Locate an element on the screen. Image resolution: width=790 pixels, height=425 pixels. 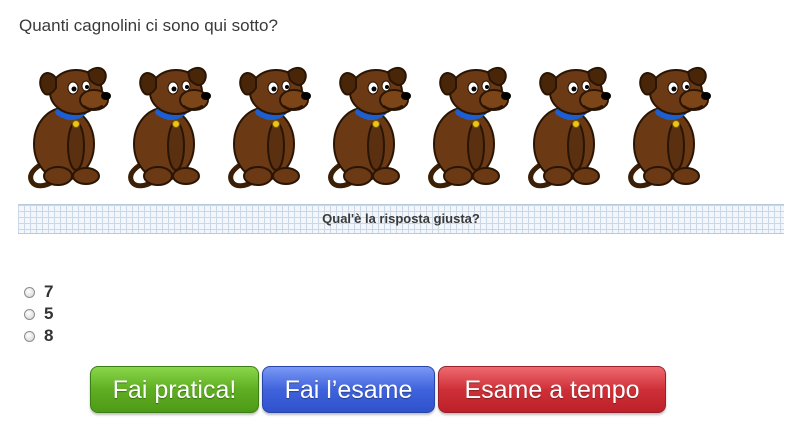
answer-prompt-bar: Qual'è la risposta giusta? is located at coordinates (401, 219).